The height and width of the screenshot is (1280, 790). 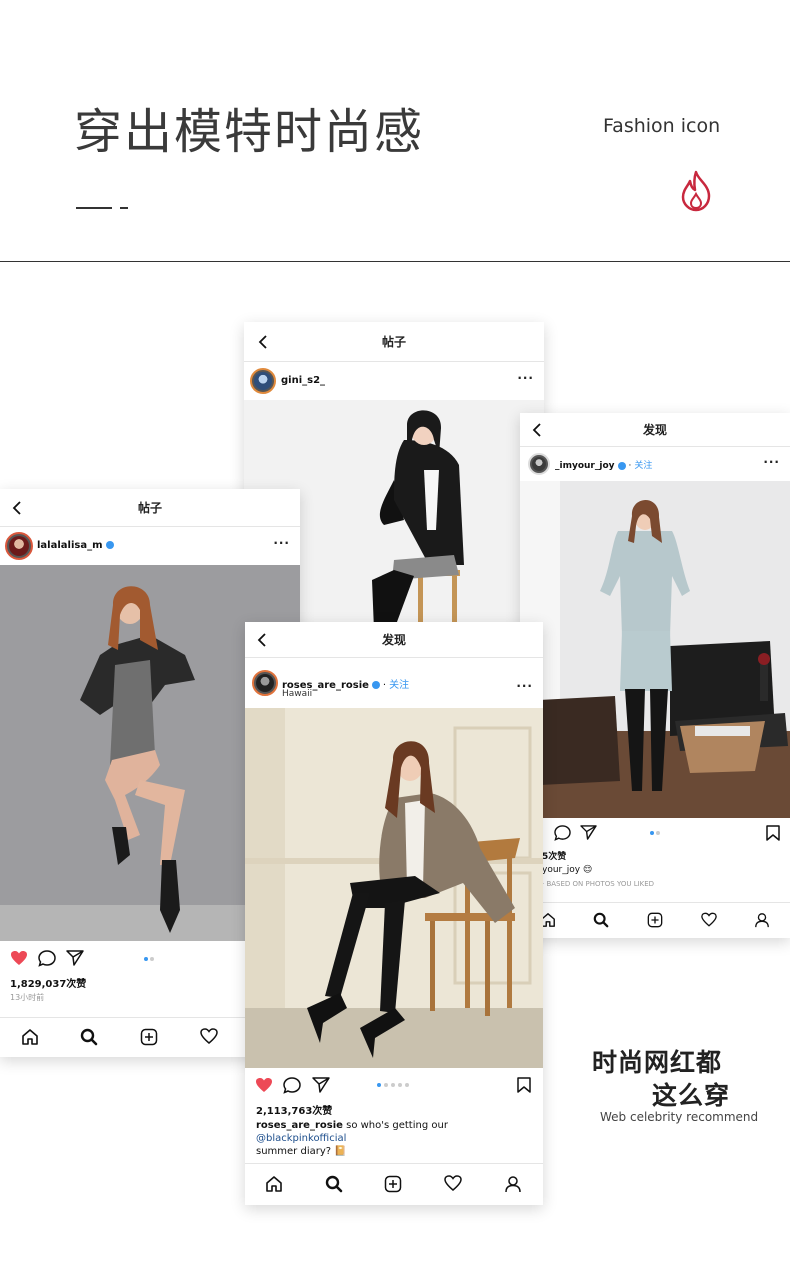 I want to click on user-row: roses_are_rosie · 关注 Hawaii ···, so click(x=394, y=683).